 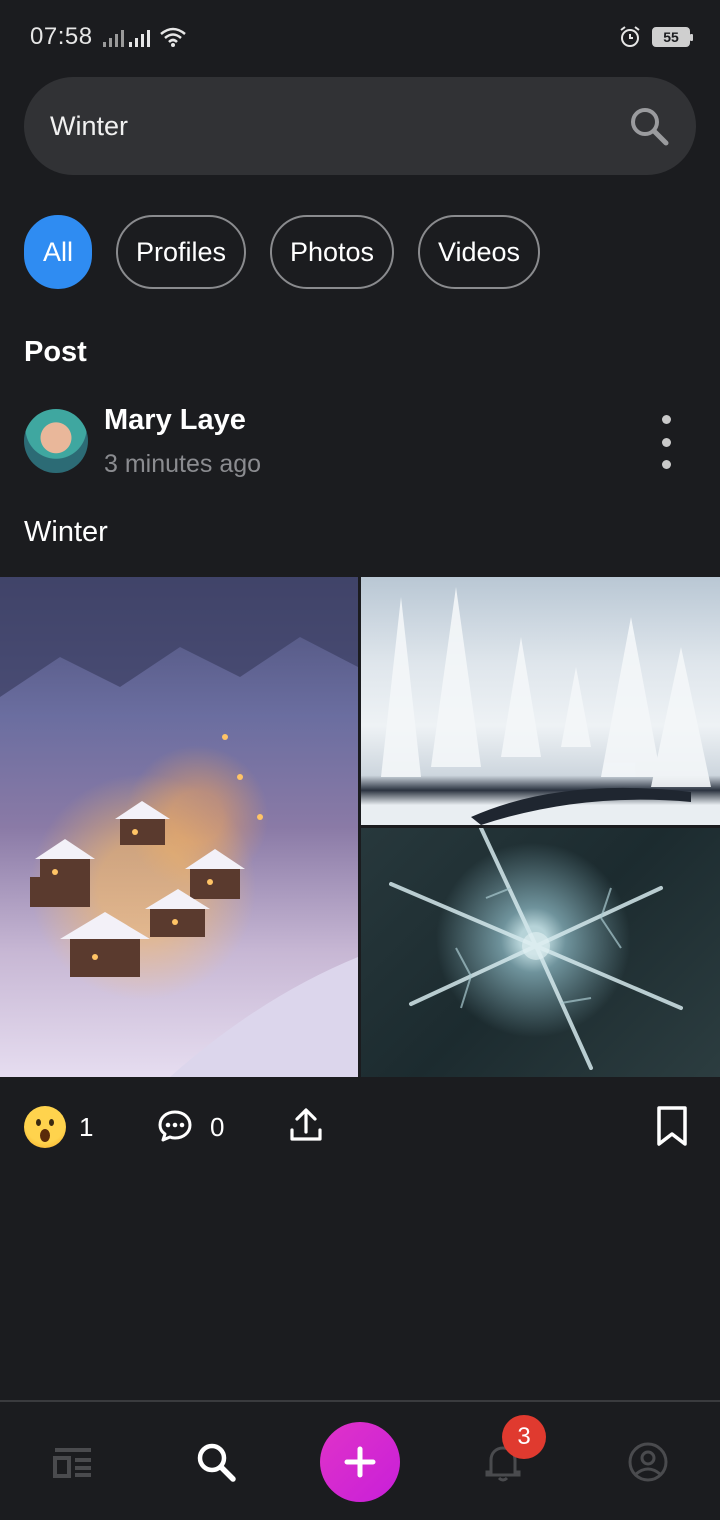 I want to click on alarm-icon, so click(x=630, y=36).